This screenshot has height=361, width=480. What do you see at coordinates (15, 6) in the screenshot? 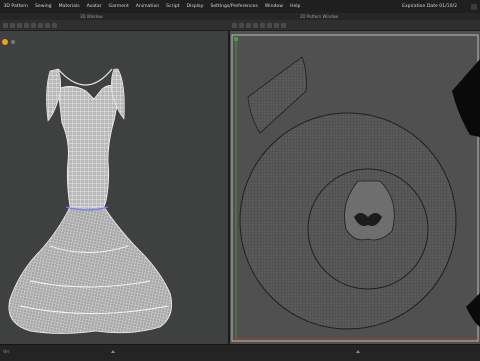
I see `menu-3d-pattern: 3D Pattern` at bounding box center [15, 6].